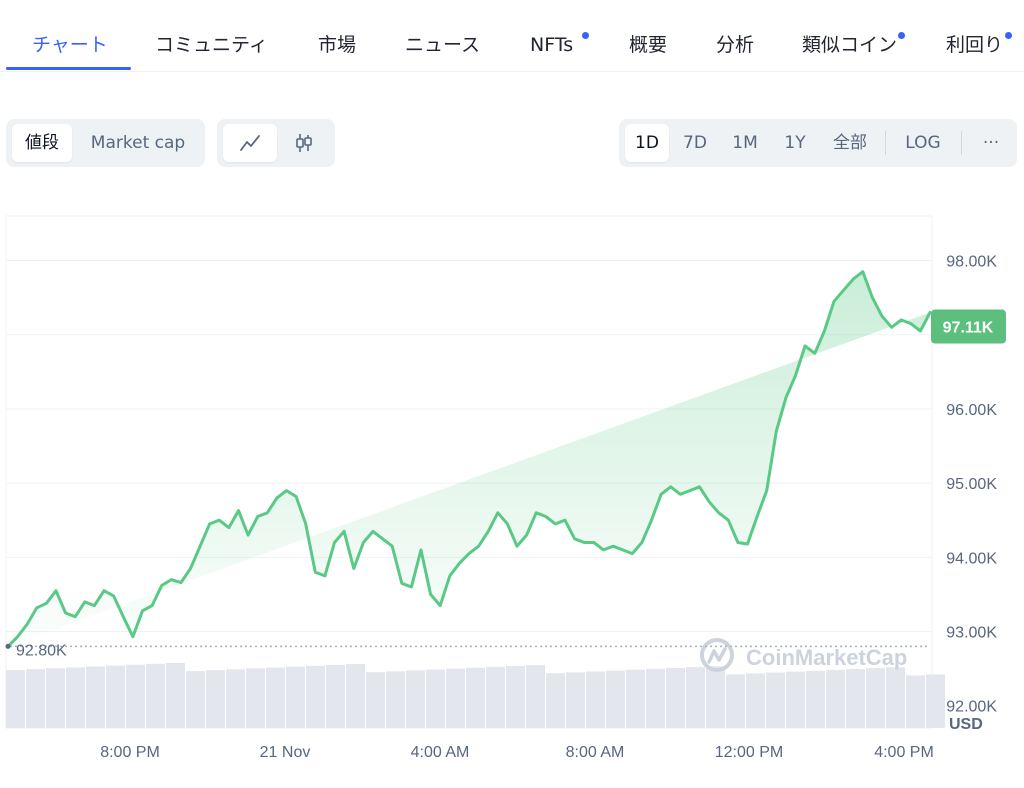 This screenshot has height=788, width=1024. I want to click on candlestick-chart-button, so click(304, 143).